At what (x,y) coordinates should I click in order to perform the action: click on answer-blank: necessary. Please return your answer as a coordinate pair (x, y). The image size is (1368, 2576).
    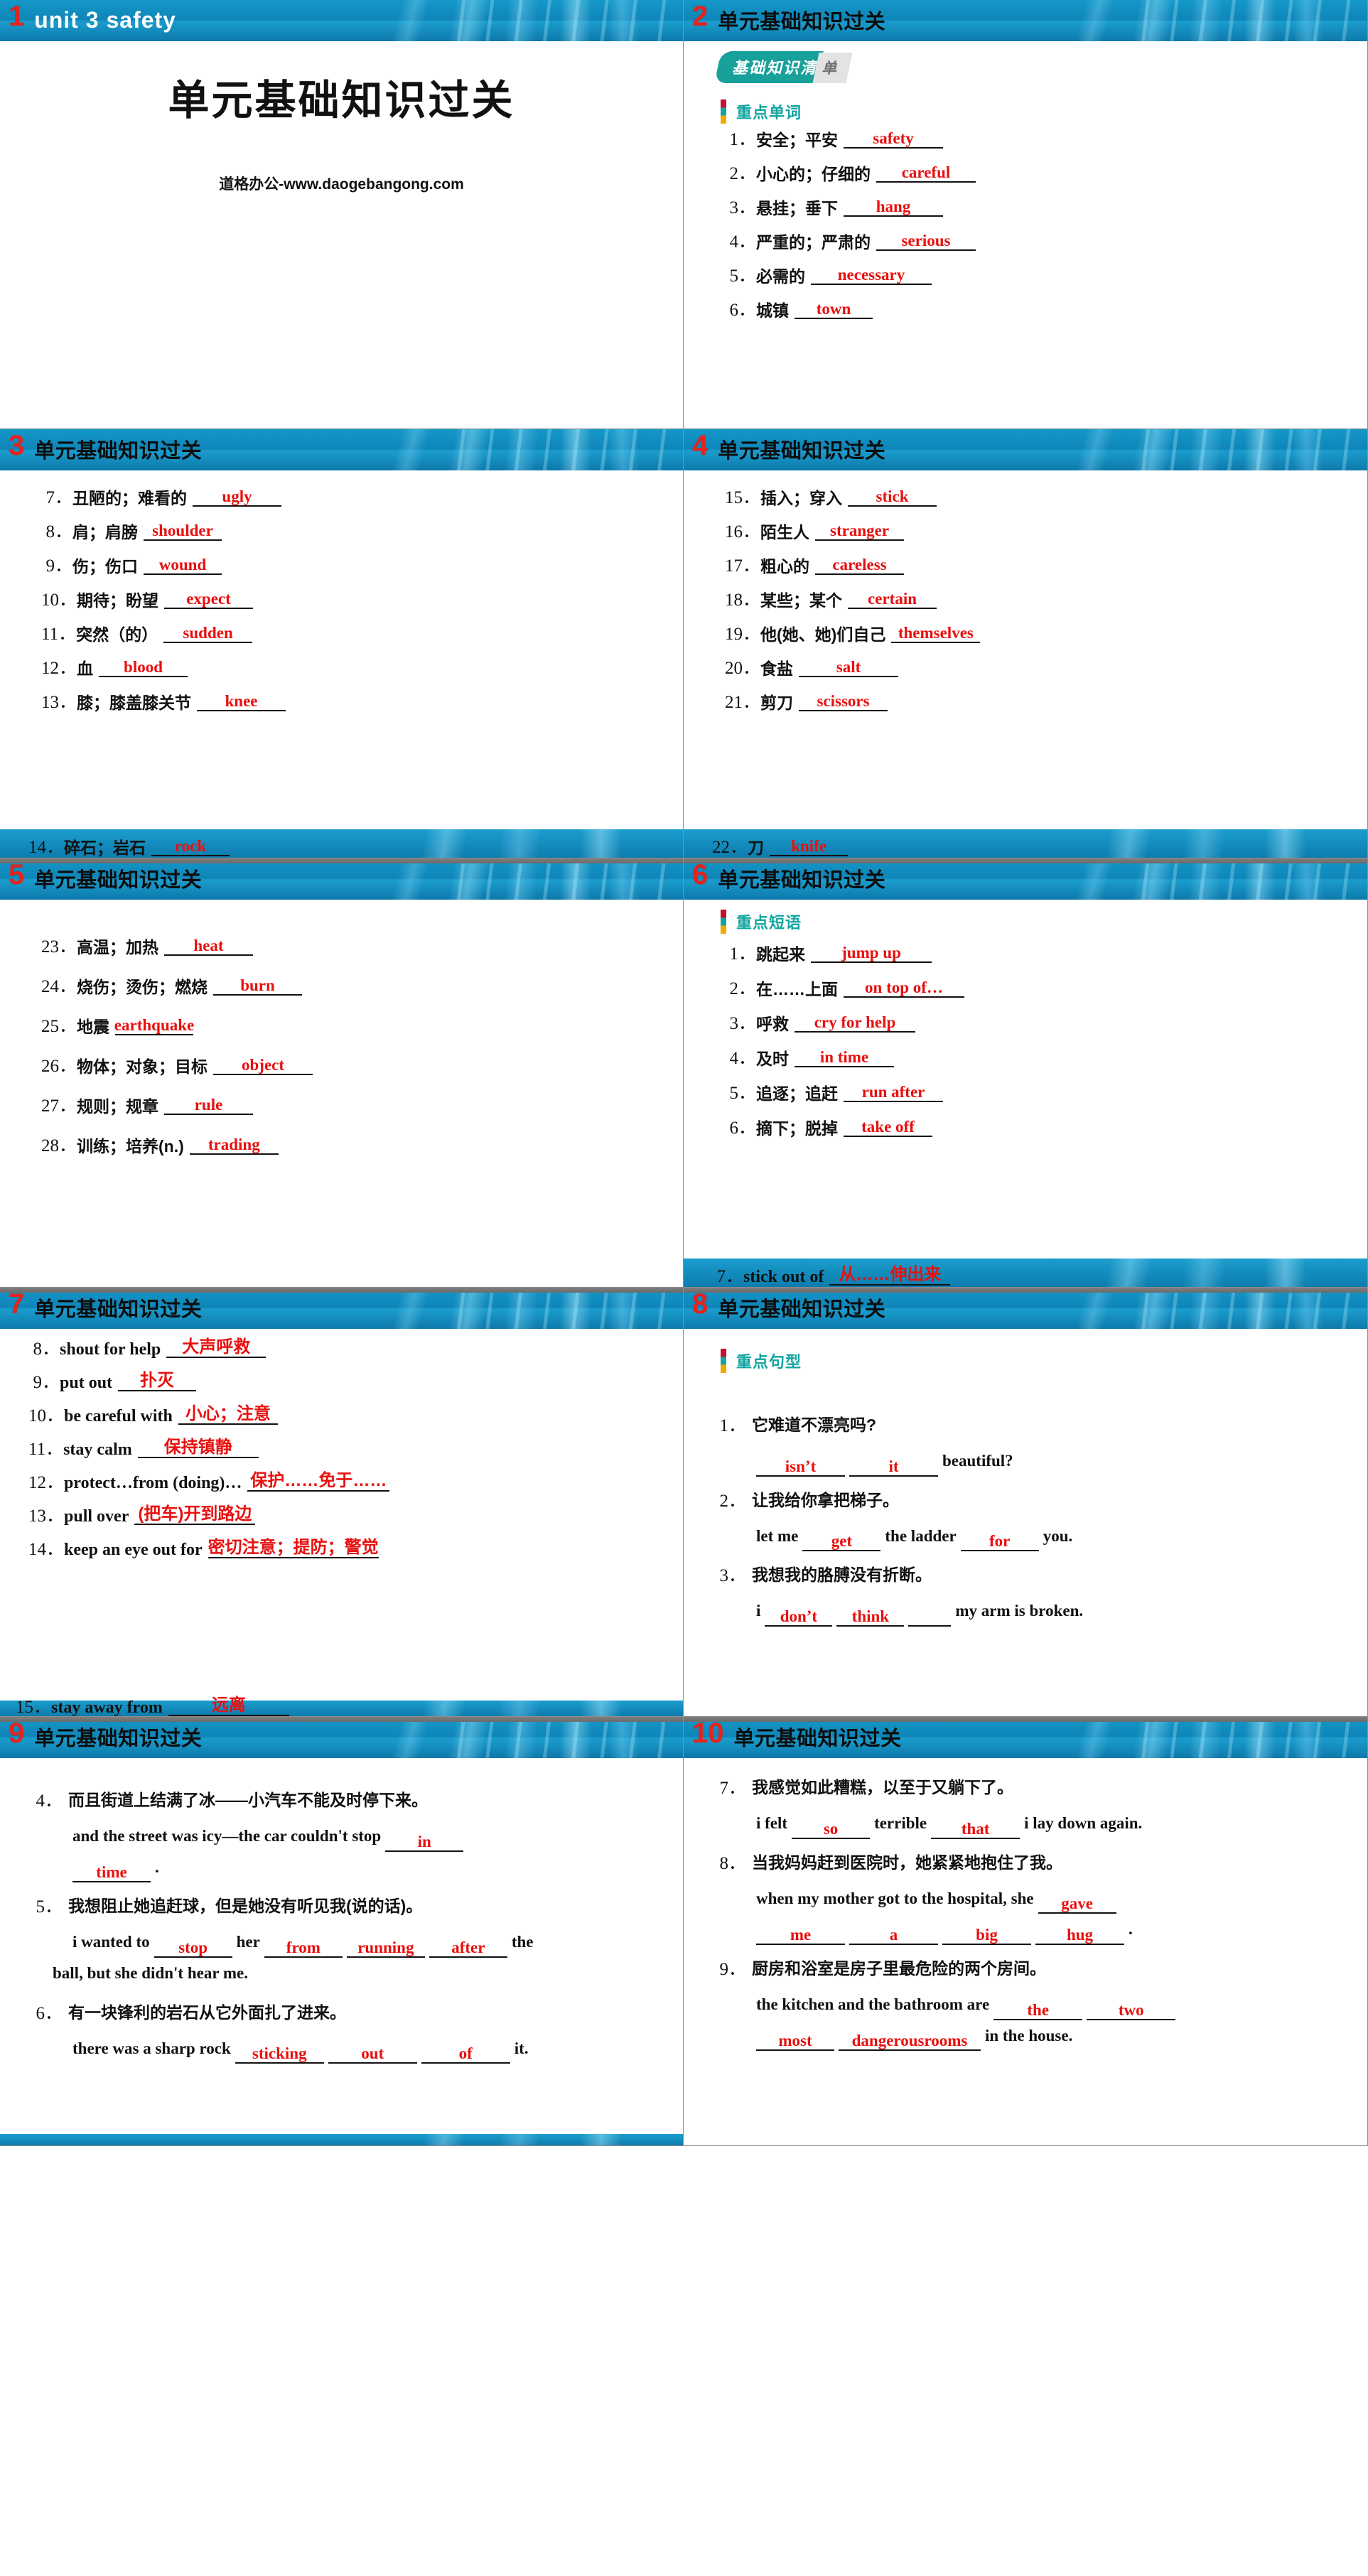
    Looking at the image, I should click on (871, 276).